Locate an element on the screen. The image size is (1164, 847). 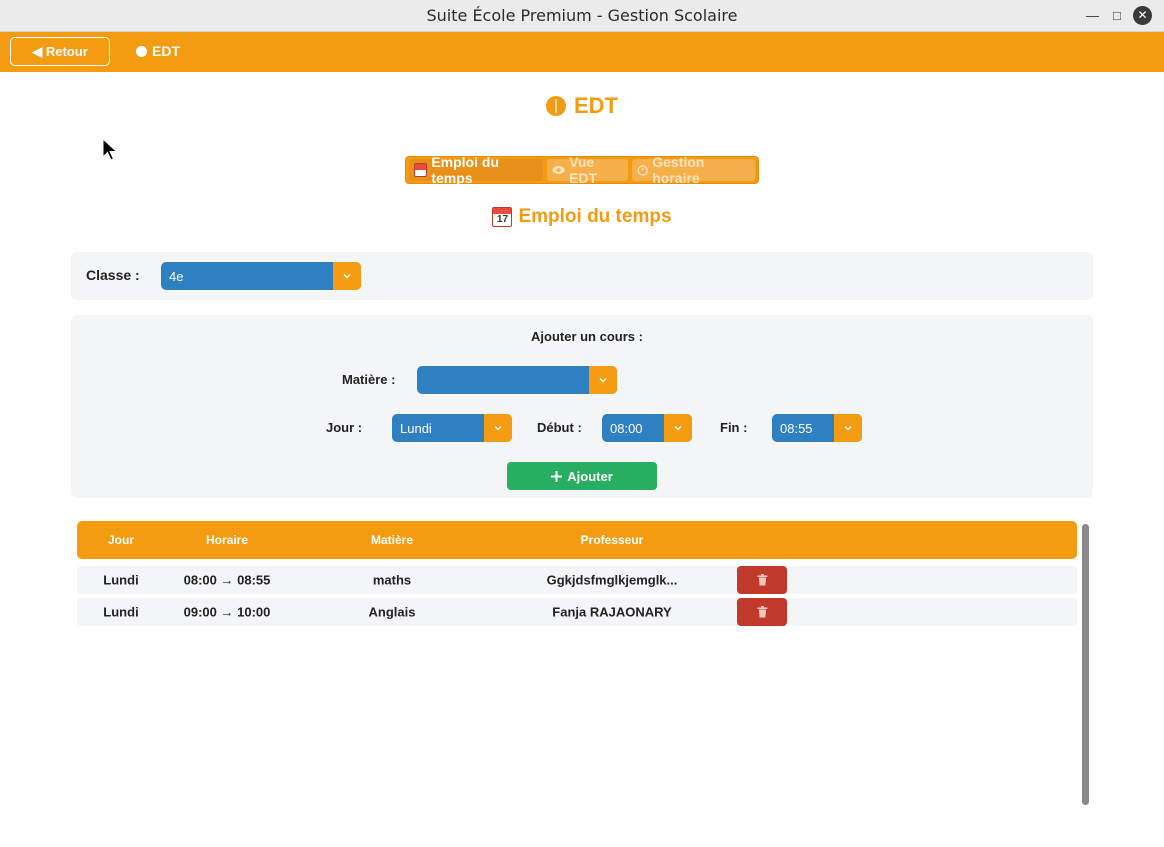
tab-label: Gestion horaire is located at coordinates (678, 170).